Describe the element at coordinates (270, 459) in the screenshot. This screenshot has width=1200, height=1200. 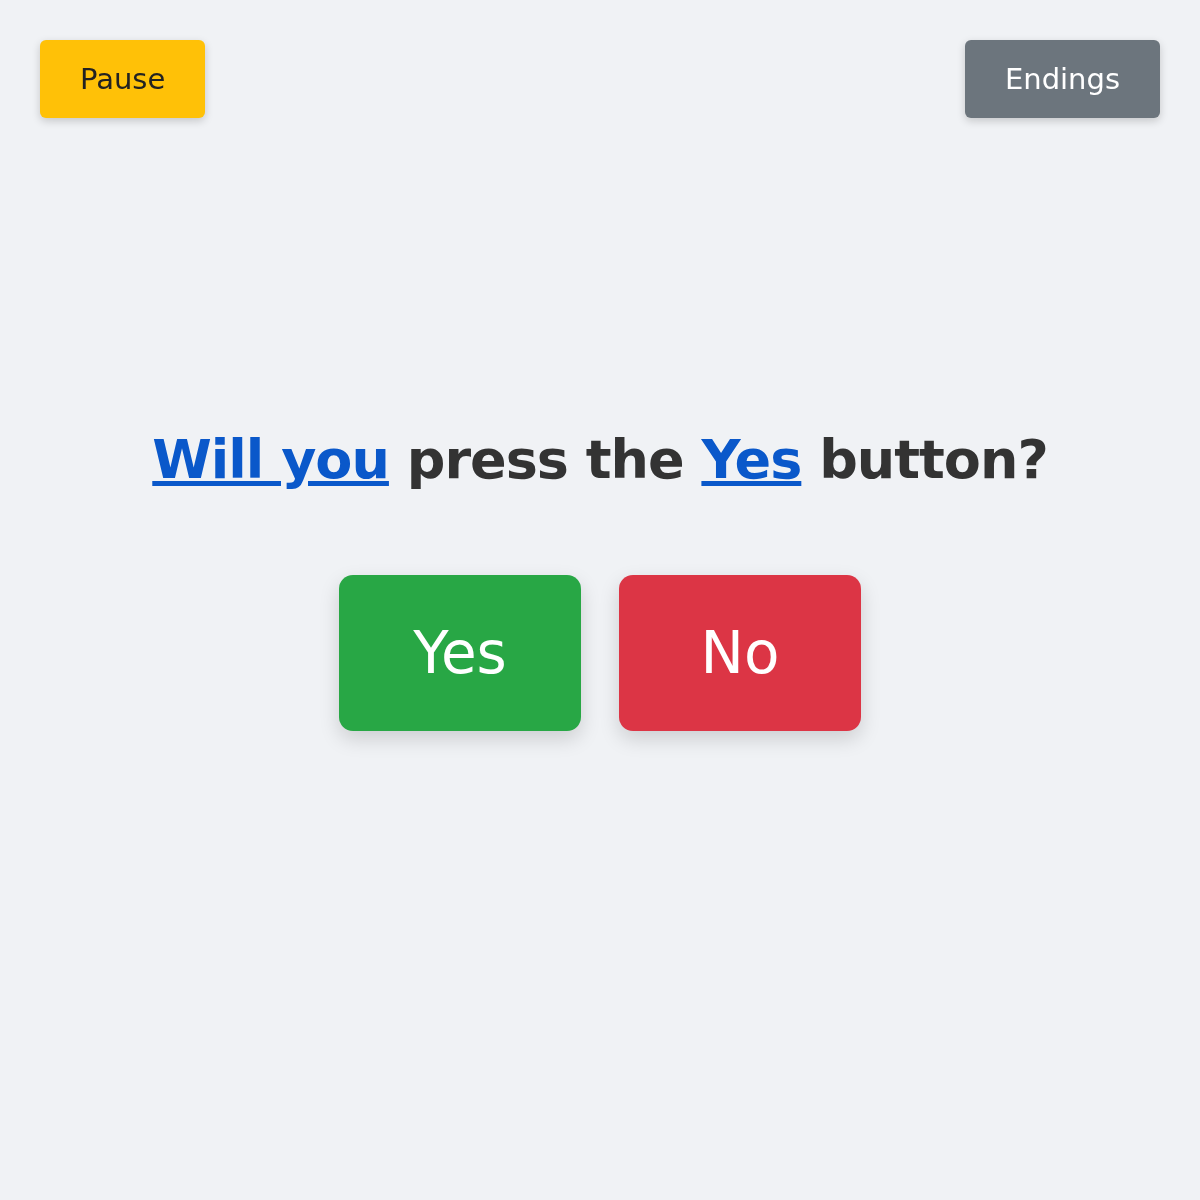
I see `question-link: Will you` at that location.